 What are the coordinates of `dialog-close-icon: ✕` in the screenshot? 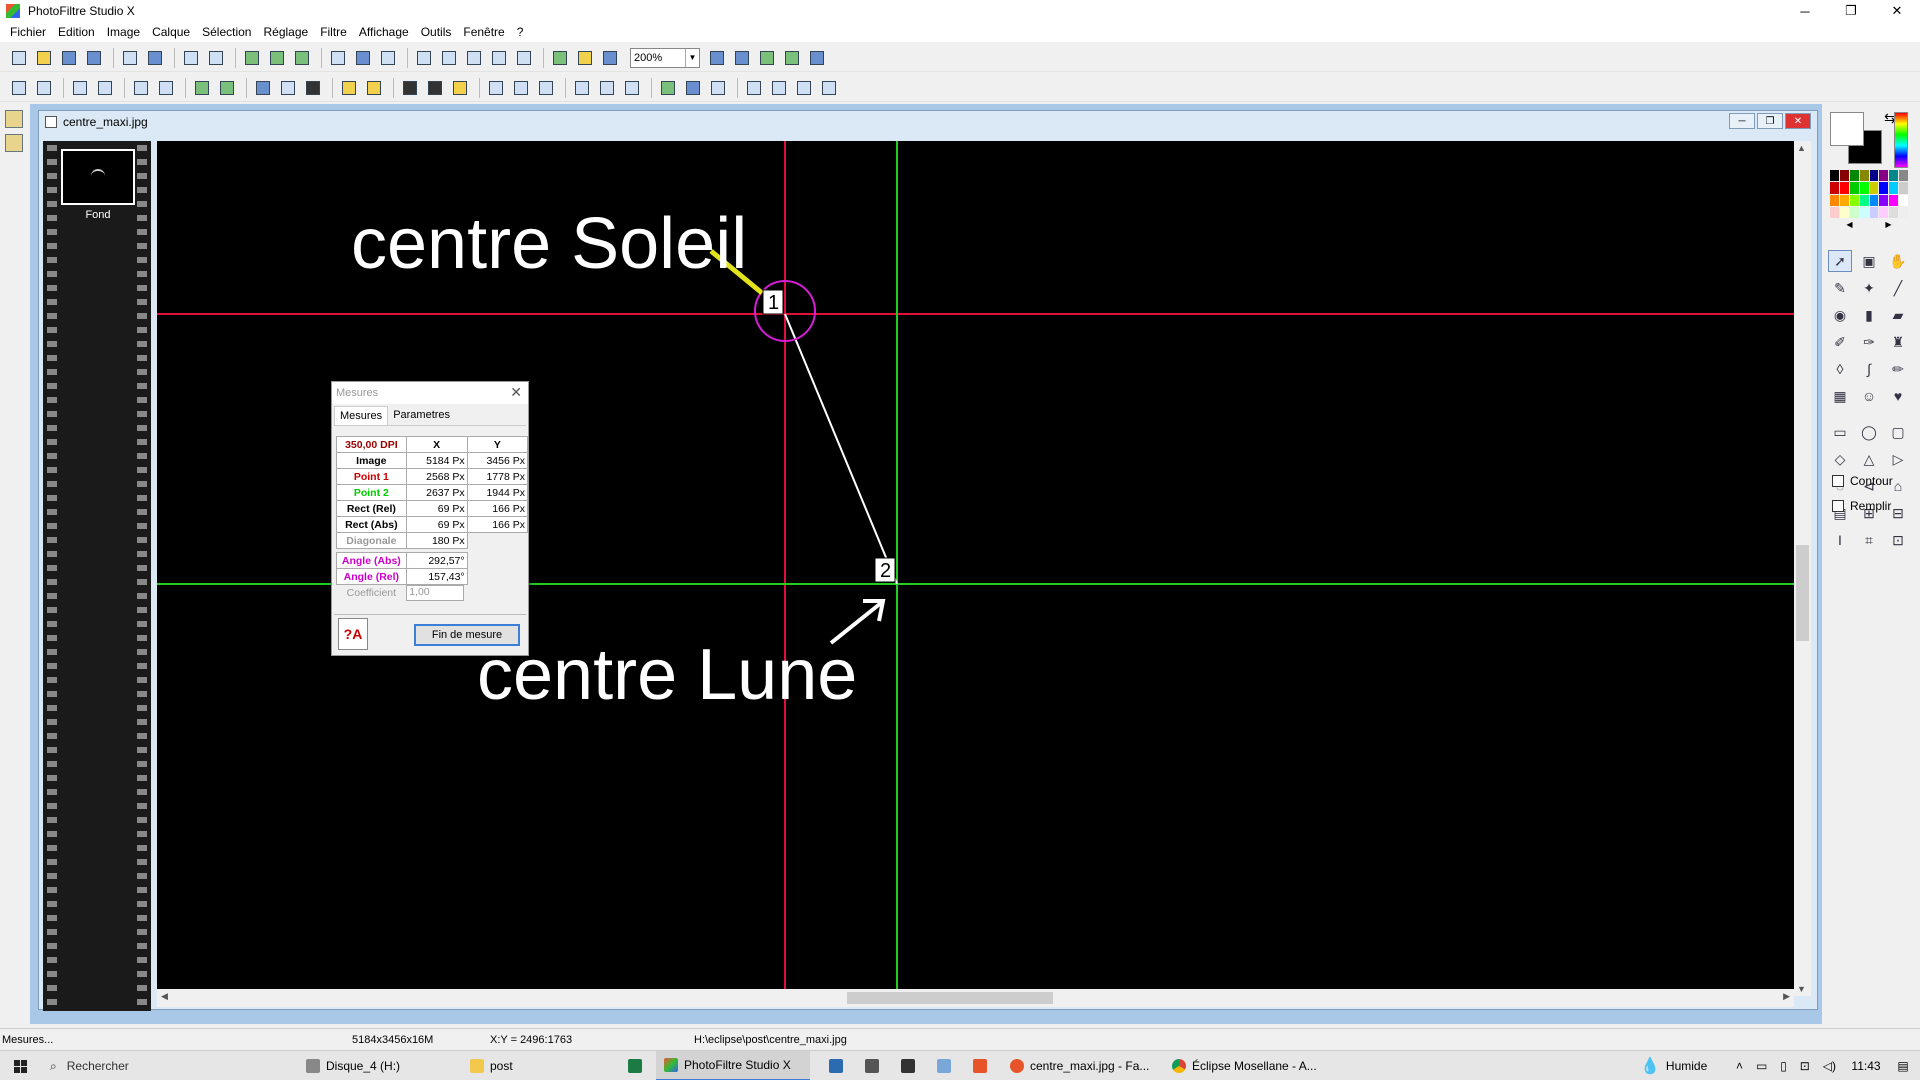 It's located at (516, 392).